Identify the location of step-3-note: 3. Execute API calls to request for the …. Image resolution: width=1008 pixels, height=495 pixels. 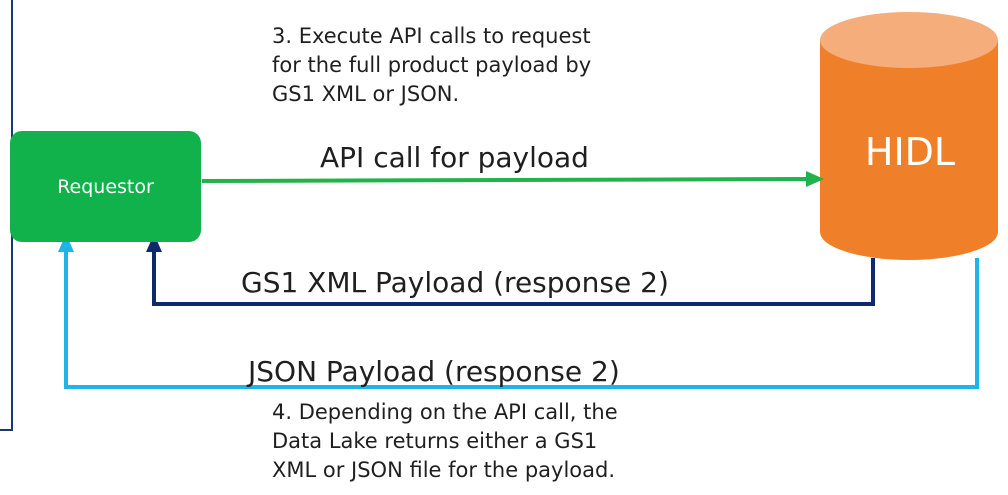
(432, 65).